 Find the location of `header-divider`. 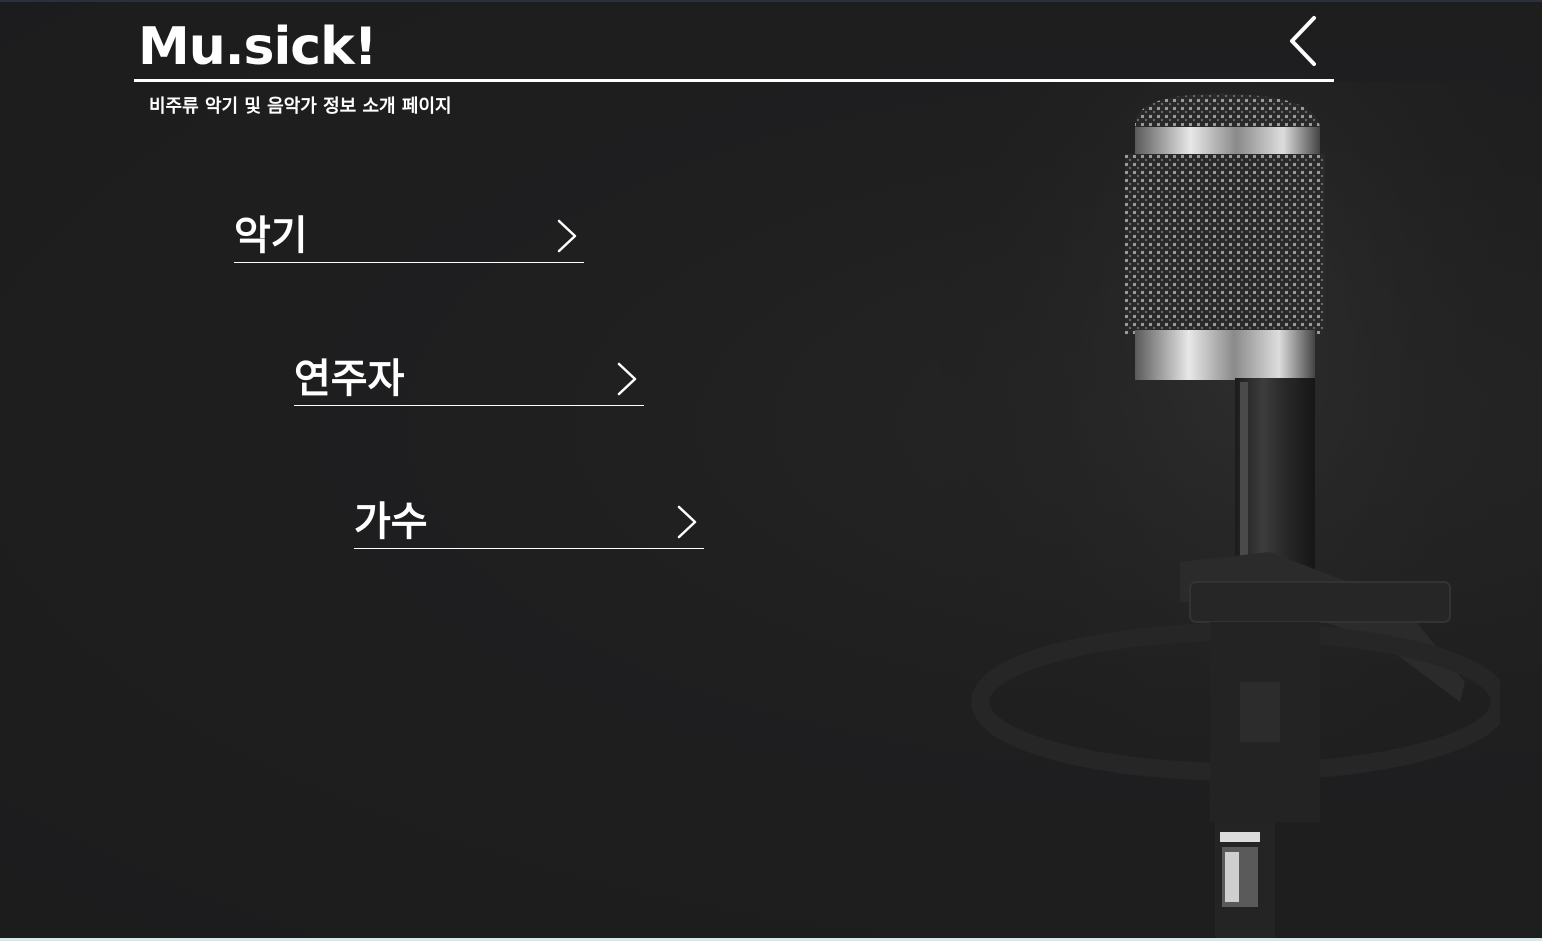

header-divider is located at coordinates (734, 80).